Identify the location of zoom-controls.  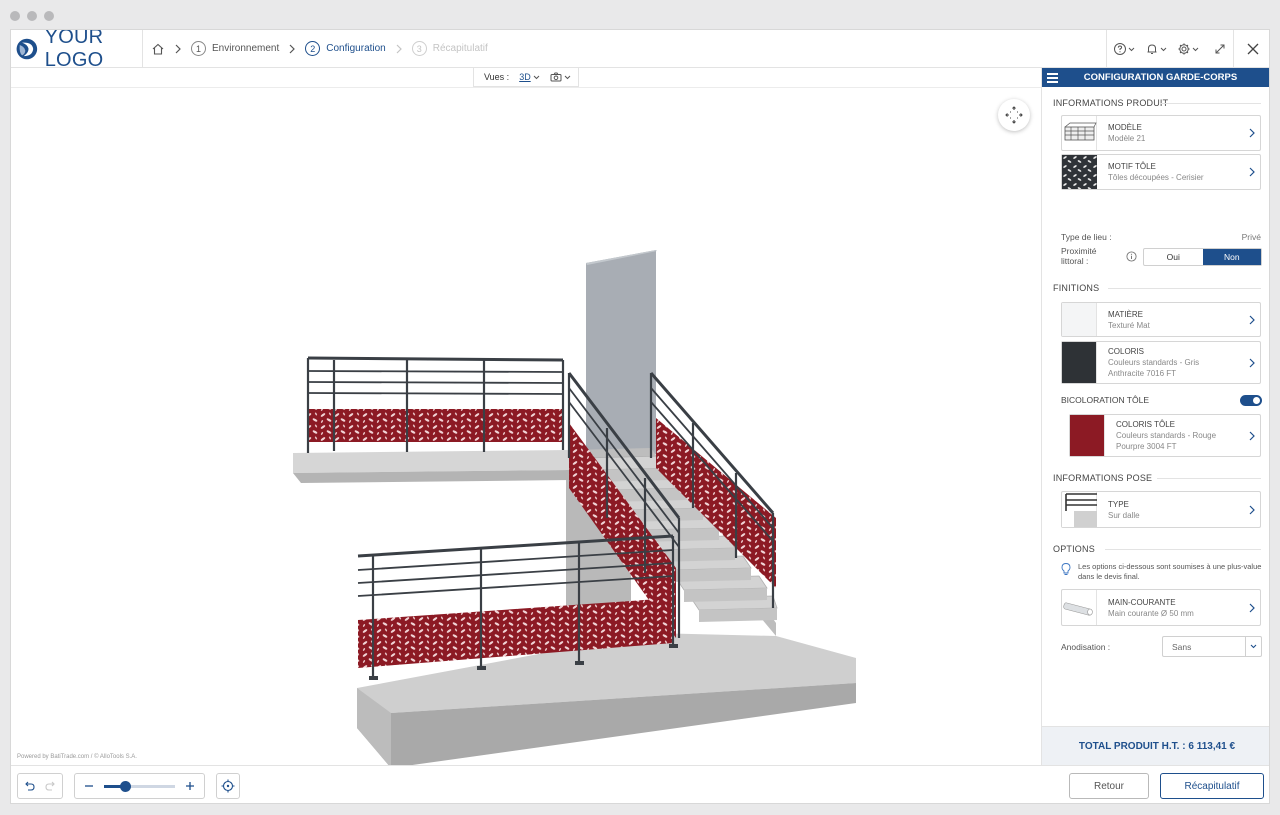
(139, 786).